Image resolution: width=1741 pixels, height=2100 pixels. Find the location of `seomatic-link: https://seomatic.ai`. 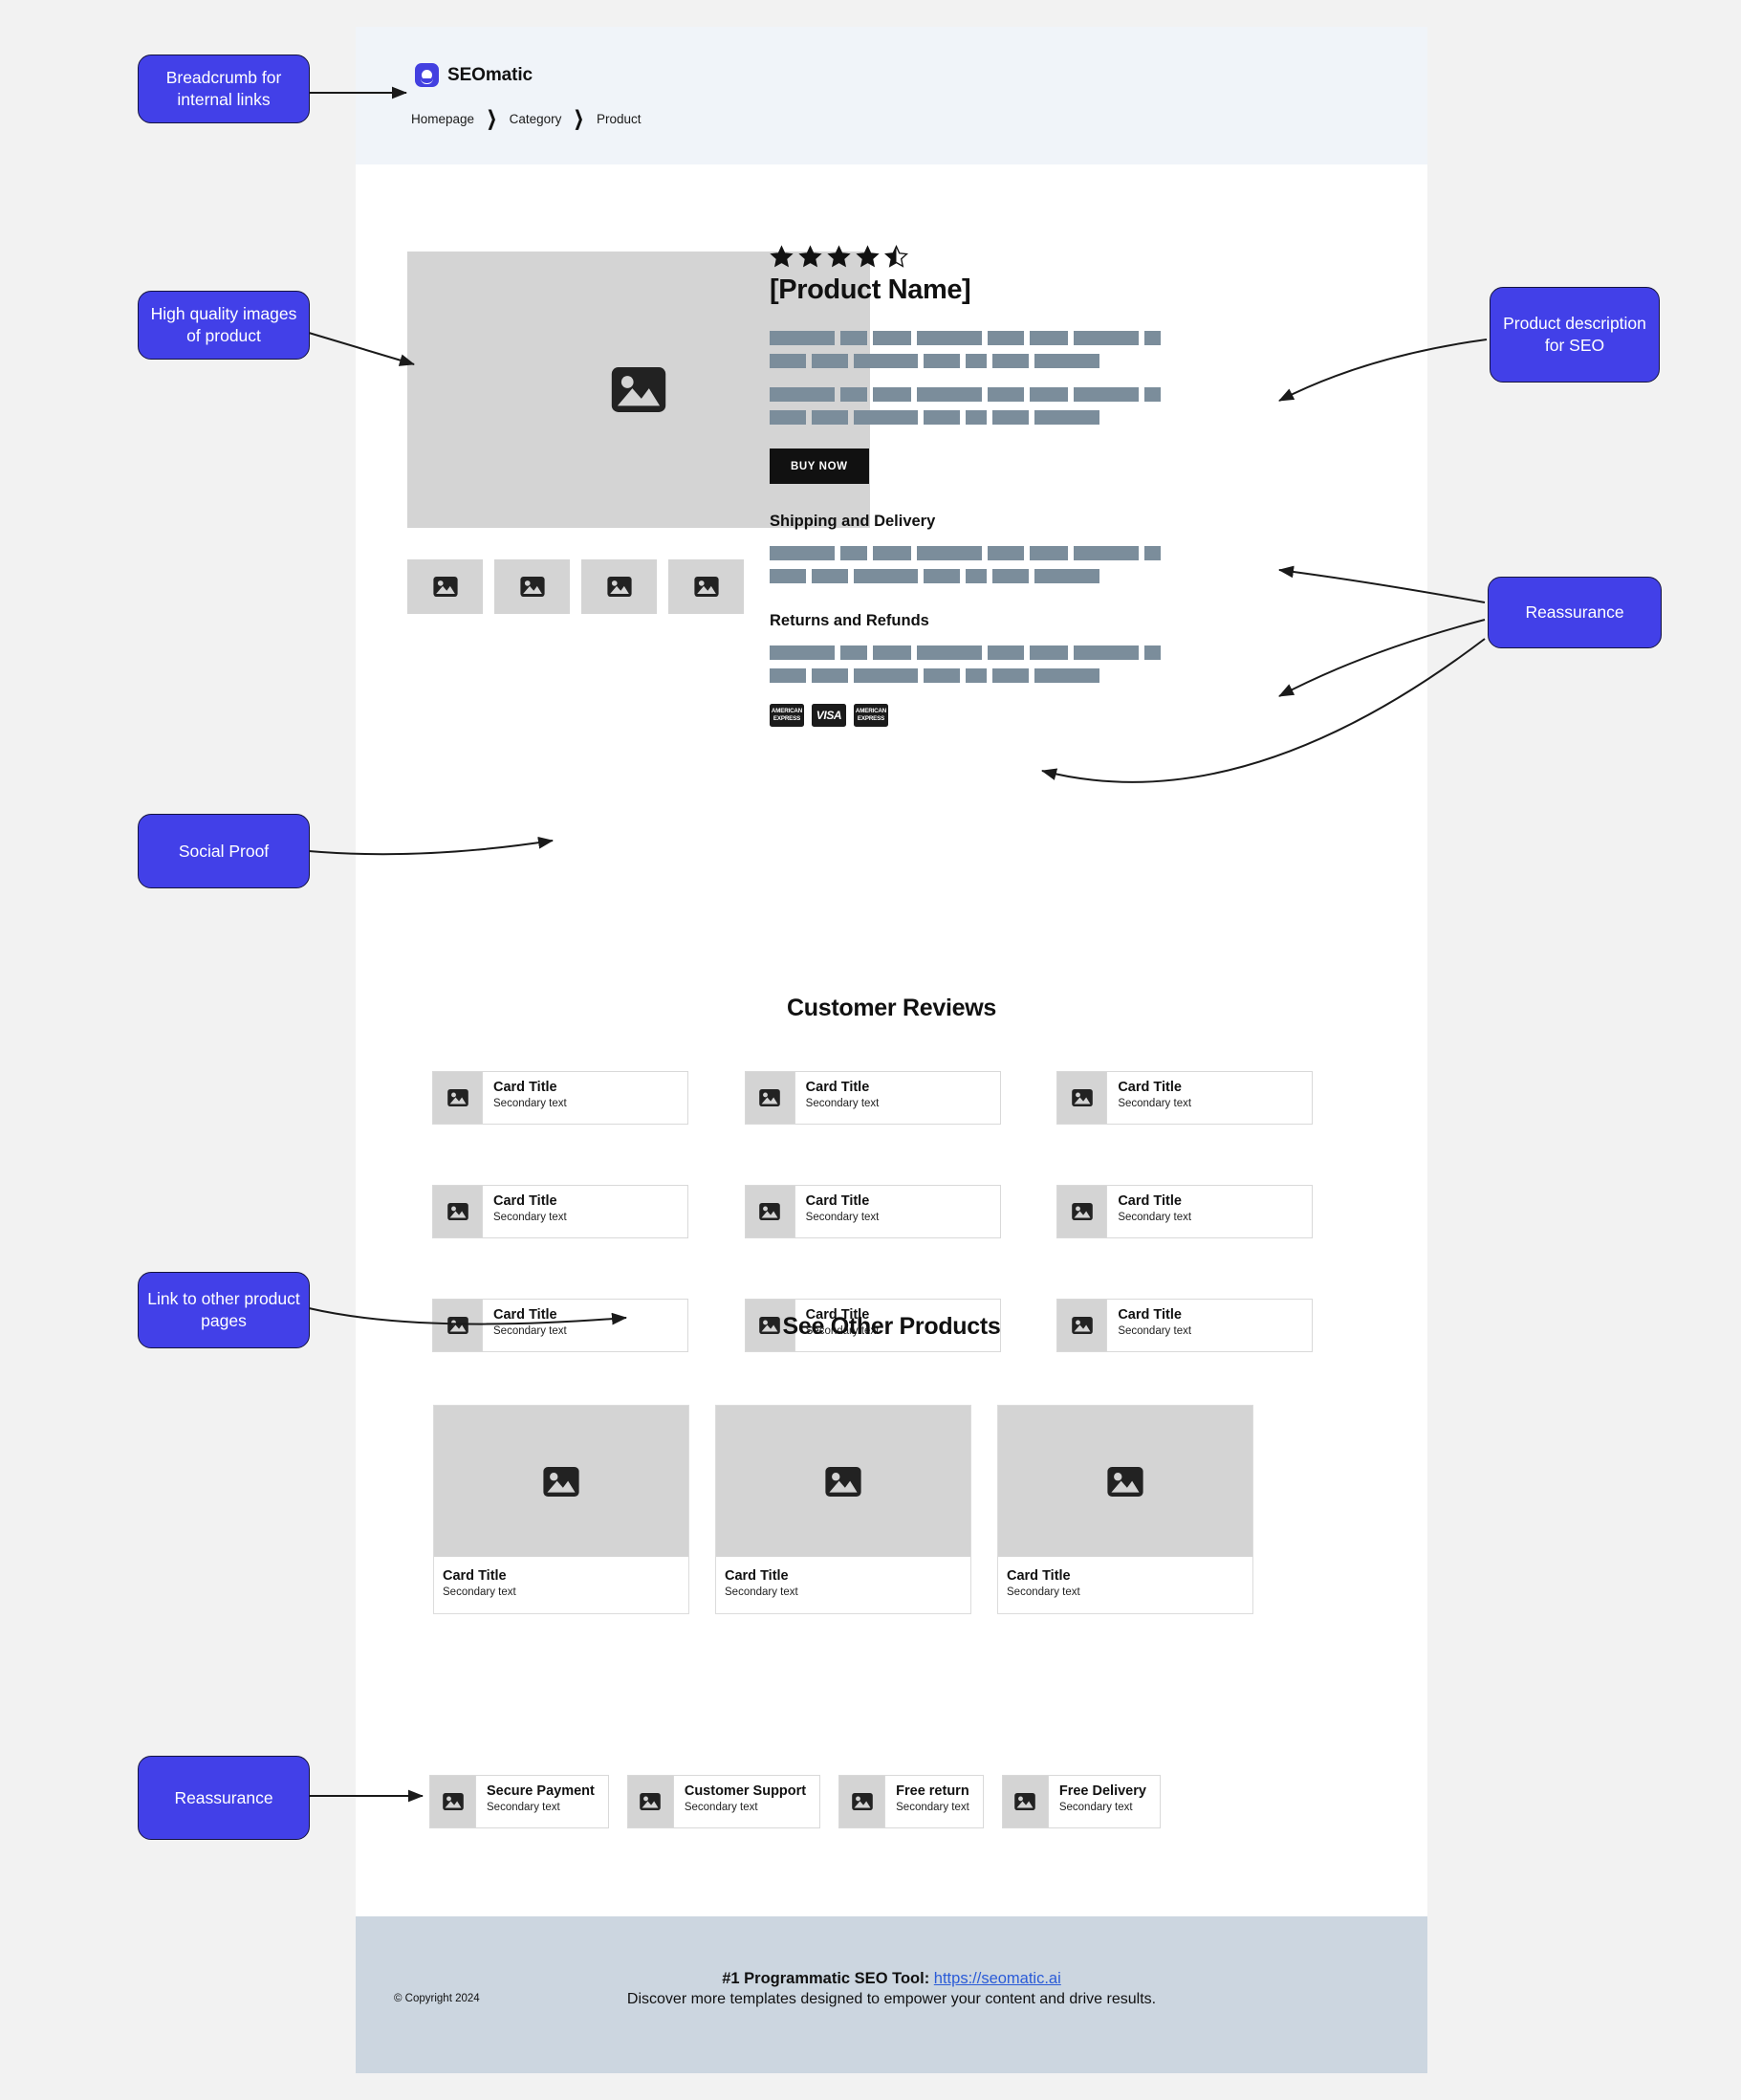

seomatic-link: https://seomatic.ai is located at coordinates (997, 1979).